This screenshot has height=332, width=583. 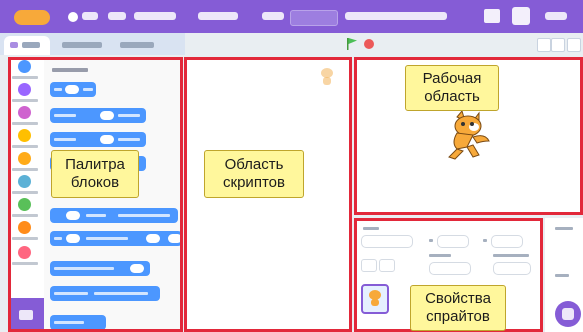 I want to click on tab-costumes-label, so click(x=82, y=45).